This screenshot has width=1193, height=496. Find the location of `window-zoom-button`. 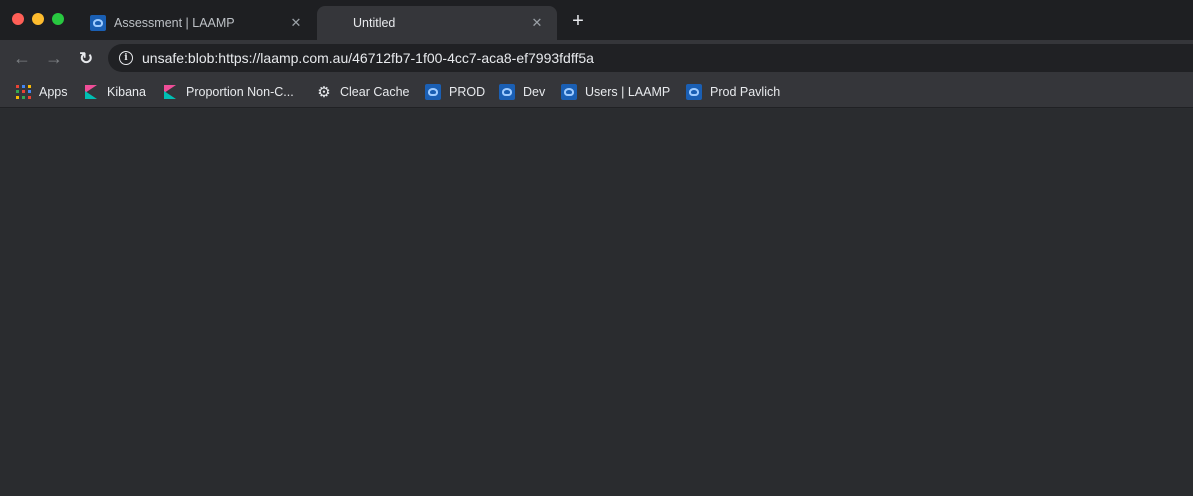

window-zoom-button is located at coordinates (58, 19).